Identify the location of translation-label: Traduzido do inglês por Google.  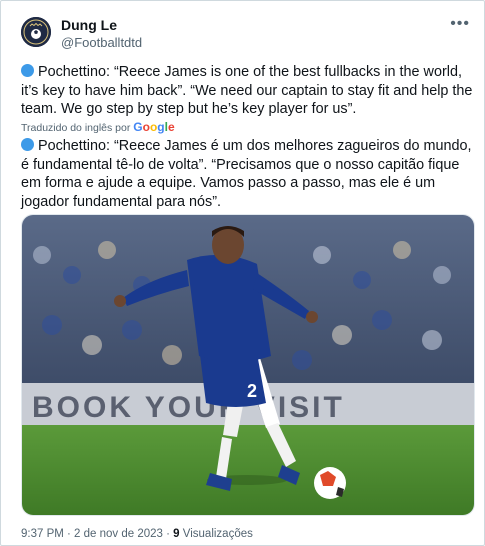
(98, 127).